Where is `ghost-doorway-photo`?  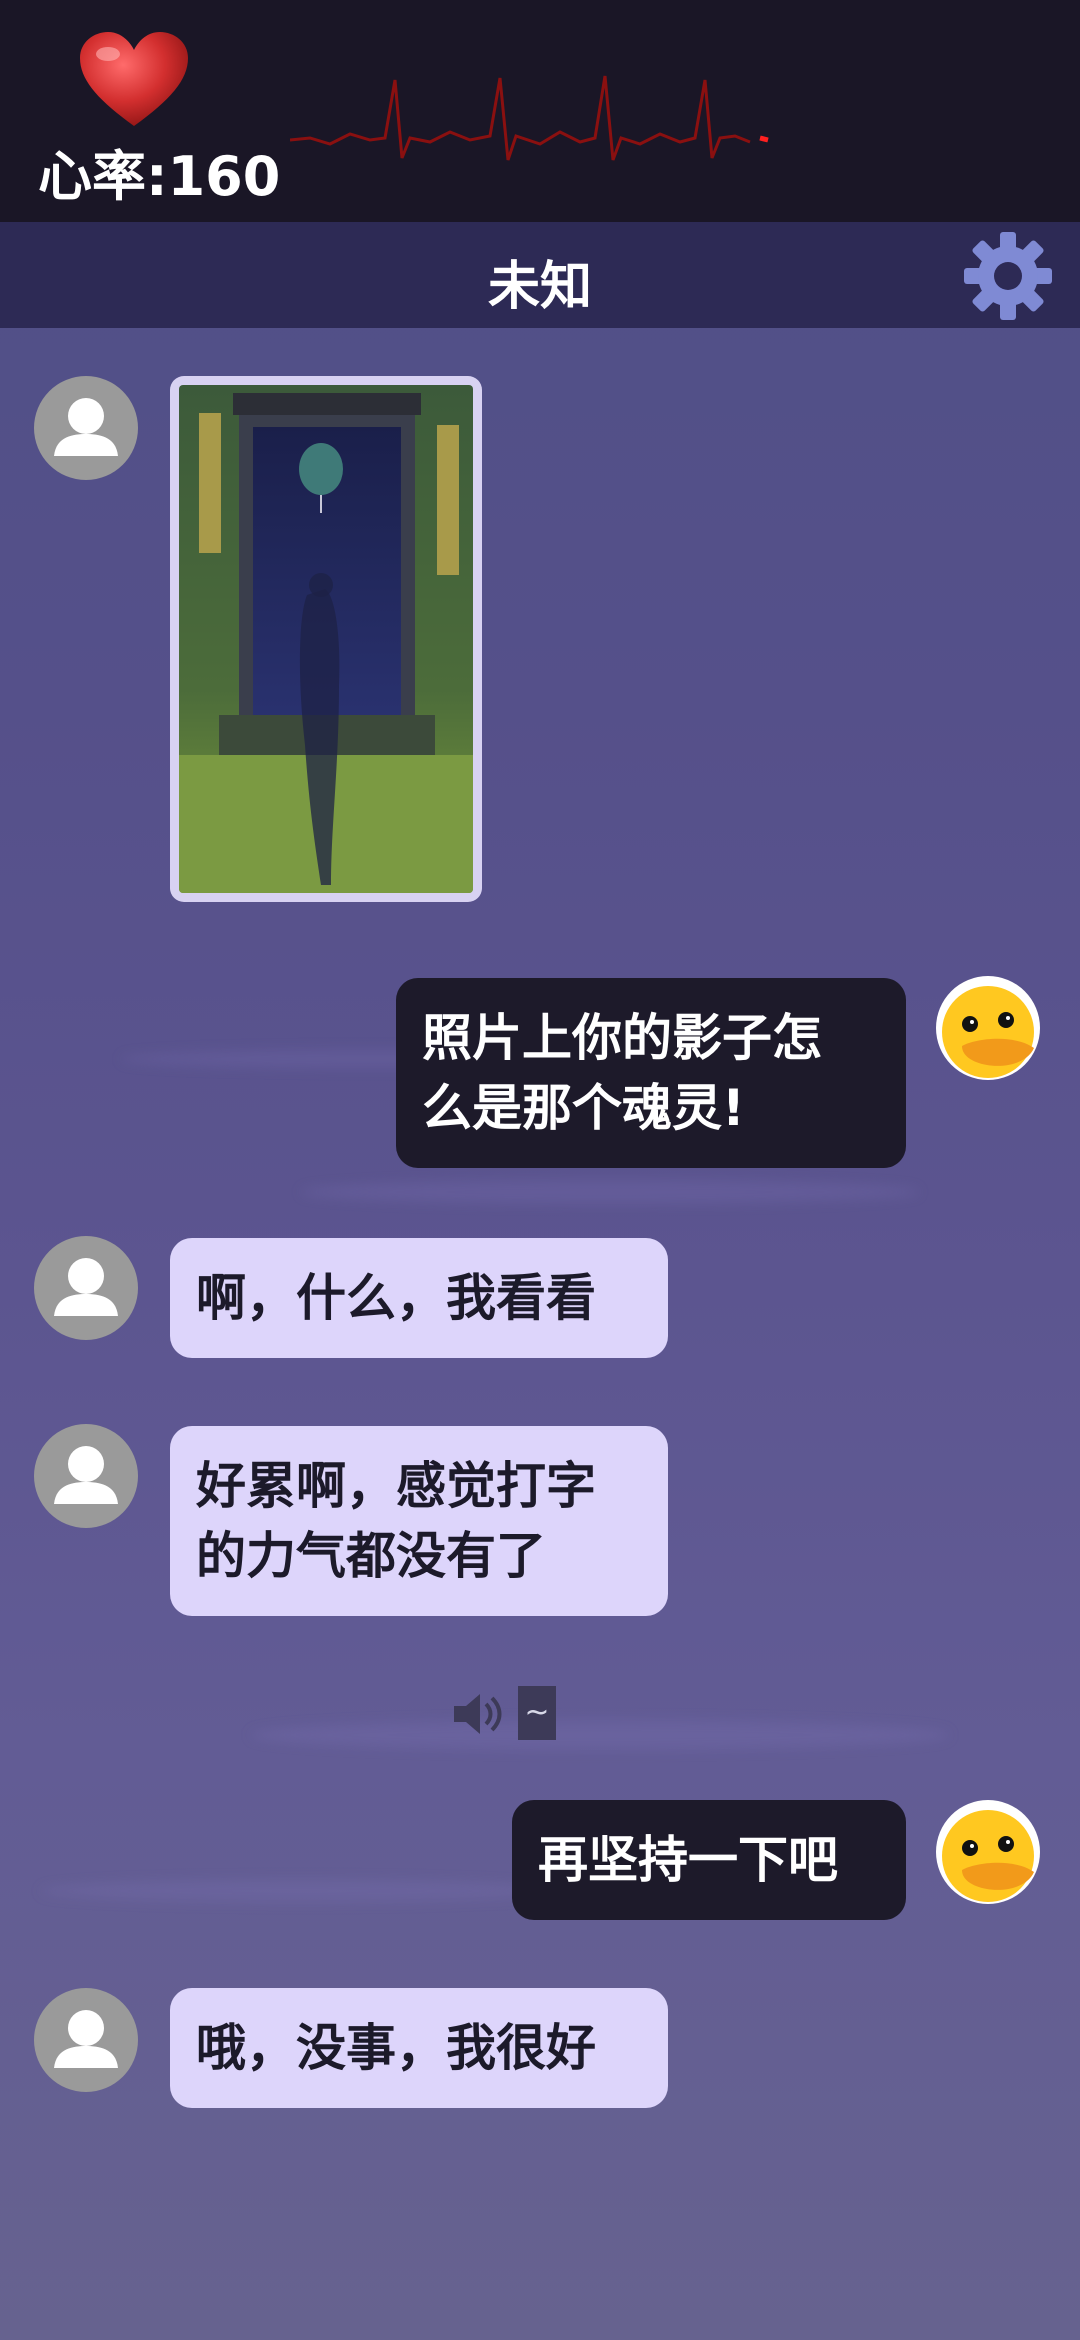 ghost-doorway-photo is located at coordinates (326, 639).